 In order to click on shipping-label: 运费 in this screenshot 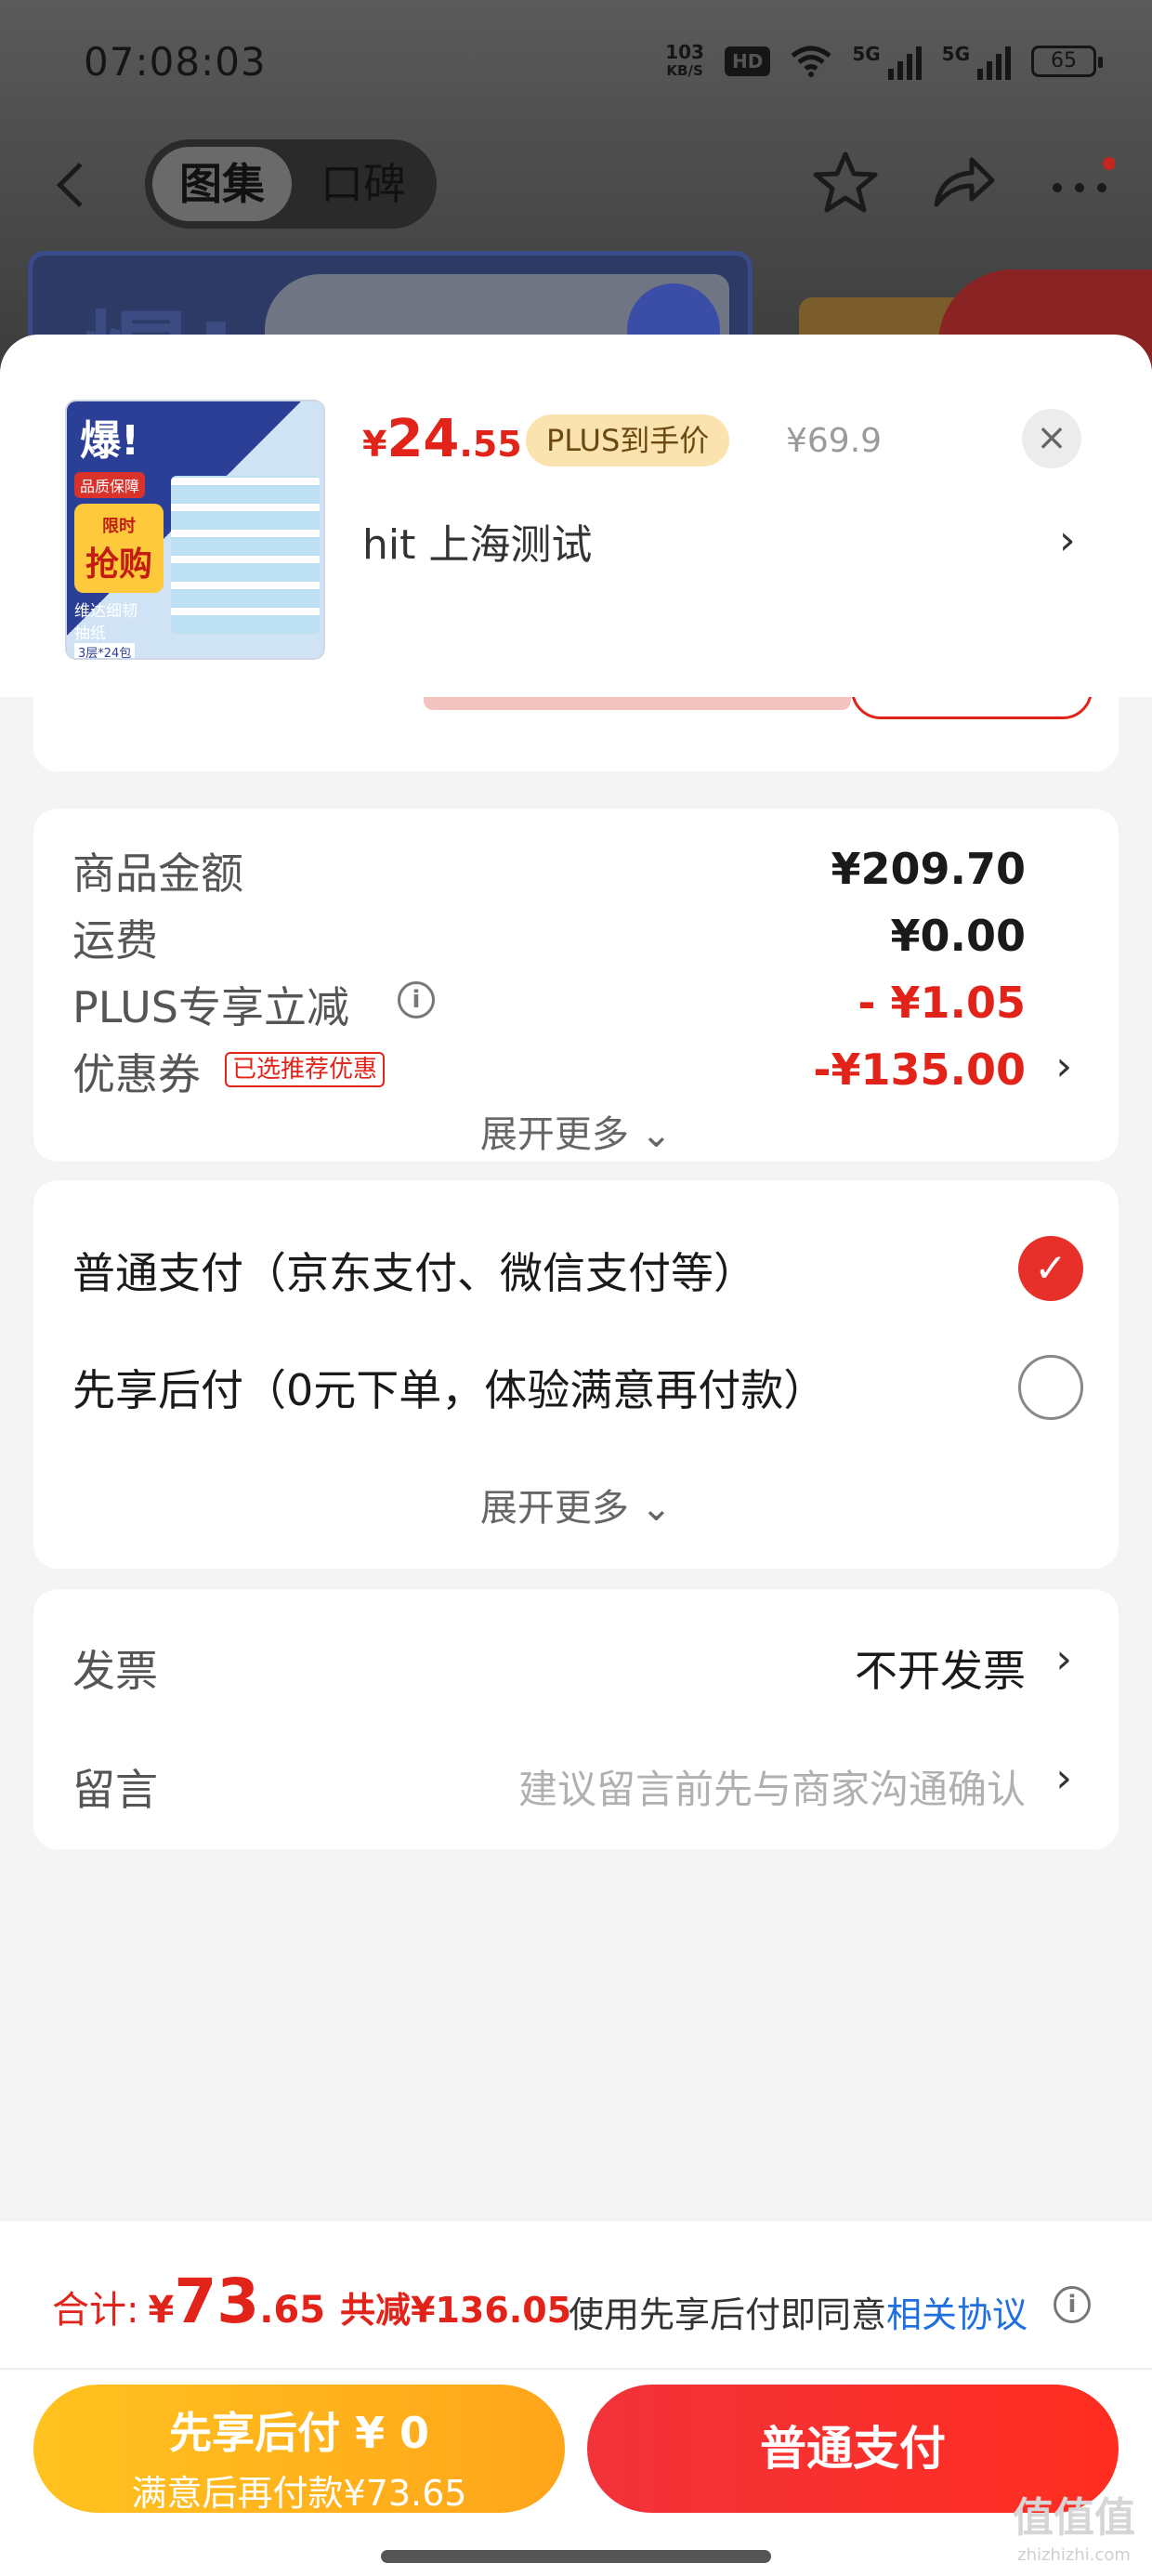, I will do `click(115, 940)`.